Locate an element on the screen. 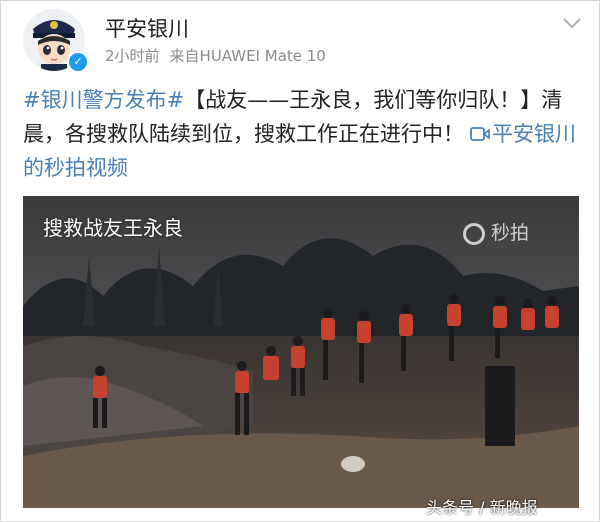 Image resolution: width=600 pixels, height=522 pixels. miaopai-watermark: 秒拍 is located at coordinates (496, 231).